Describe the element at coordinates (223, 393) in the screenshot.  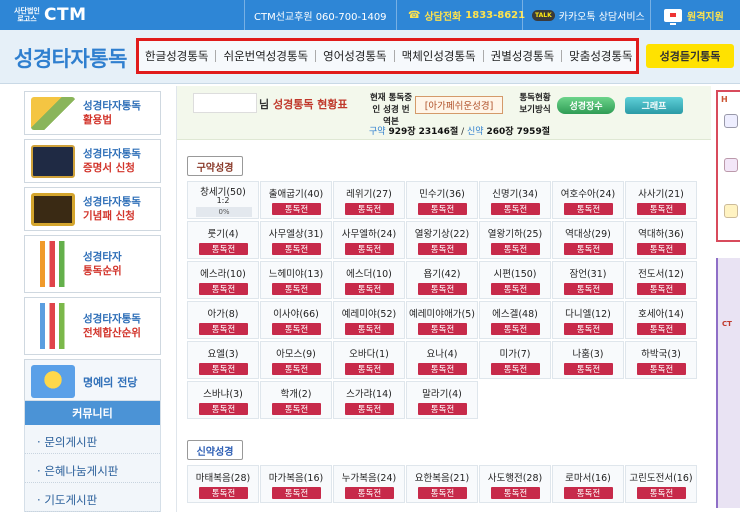
I see `book-name: 스바냐(3)` at that location.